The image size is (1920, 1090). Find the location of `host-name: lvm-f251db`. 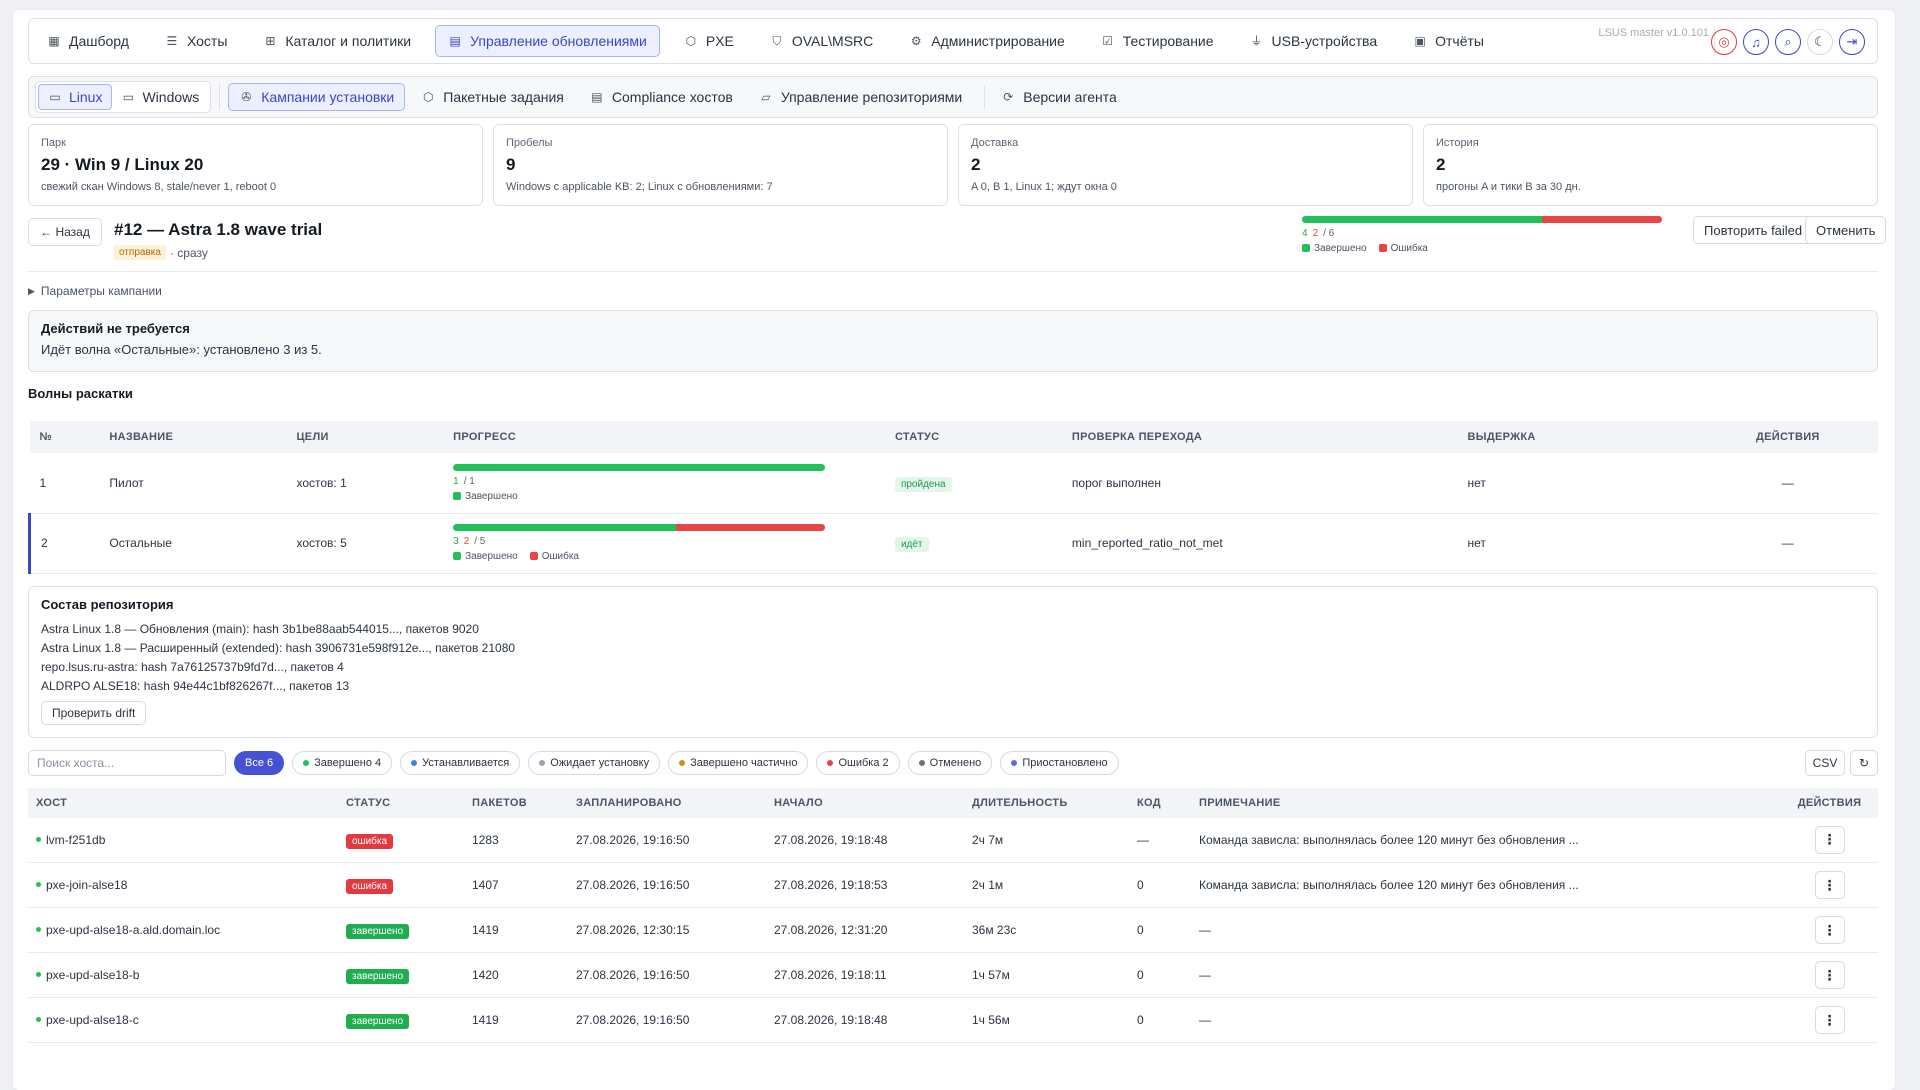

host-name: lvm-f251db is located at coordinates (75, 840).